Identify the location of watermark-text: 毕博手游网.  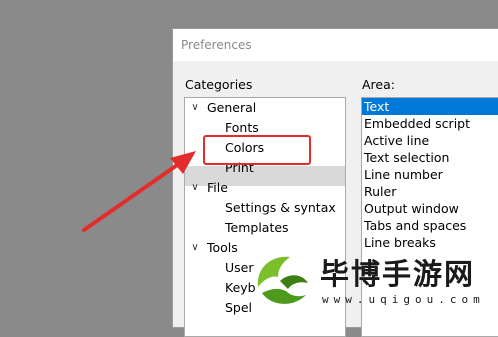
(398, 274).